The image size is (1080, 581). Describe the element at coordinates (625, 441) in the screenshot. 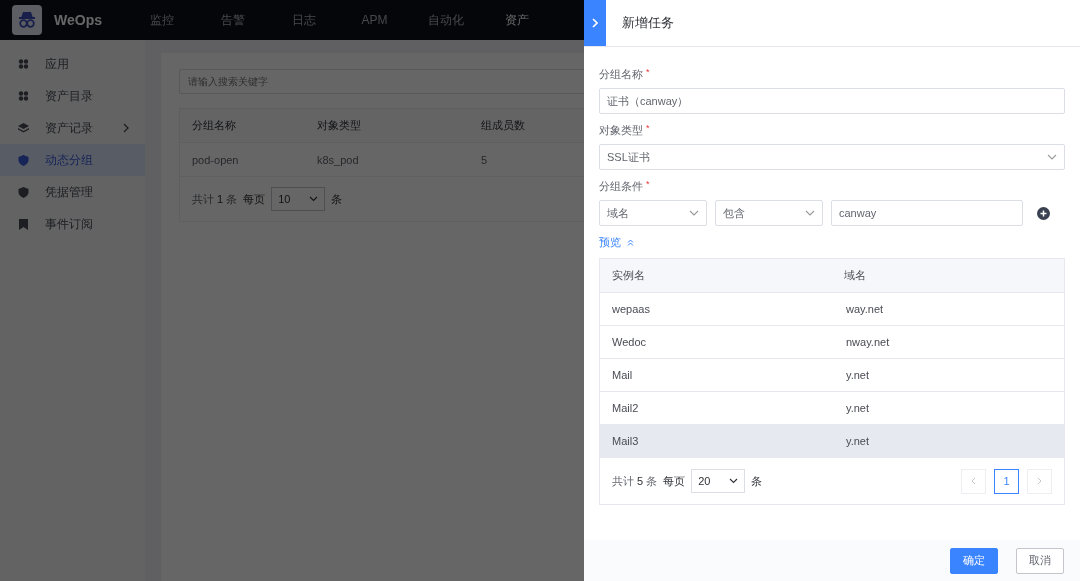

I see `table-cell-text: Mail3` at that location.